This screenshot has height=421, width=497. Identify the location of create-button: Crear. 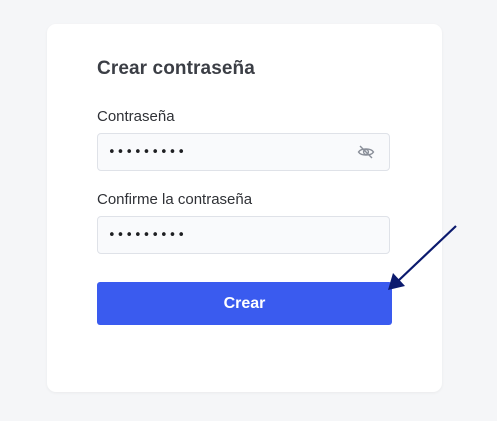
(244, 303).